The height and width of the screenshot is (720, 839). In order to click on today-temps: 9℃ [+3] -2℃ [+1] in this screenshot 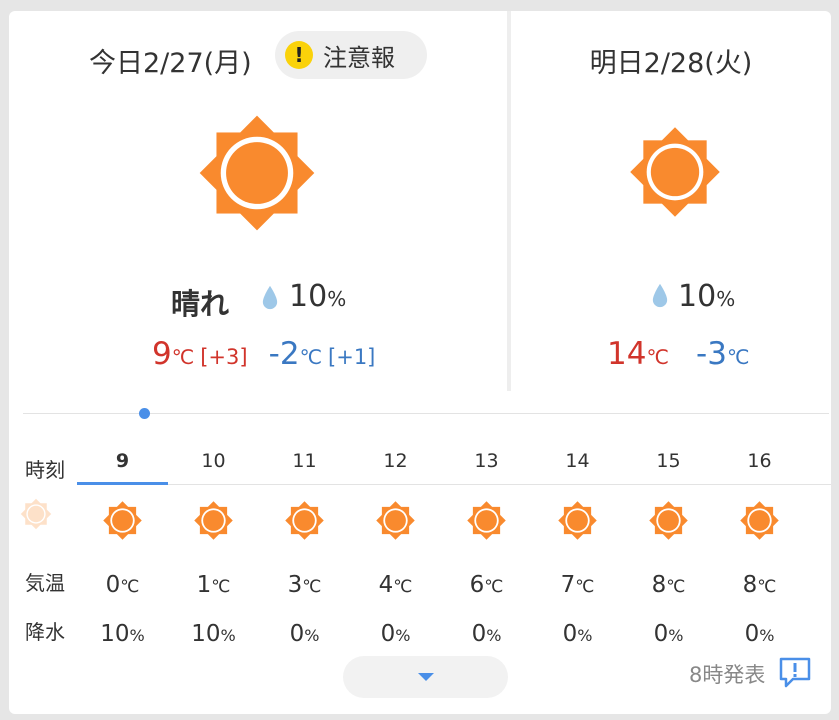, I will do `click(263, 354)`.